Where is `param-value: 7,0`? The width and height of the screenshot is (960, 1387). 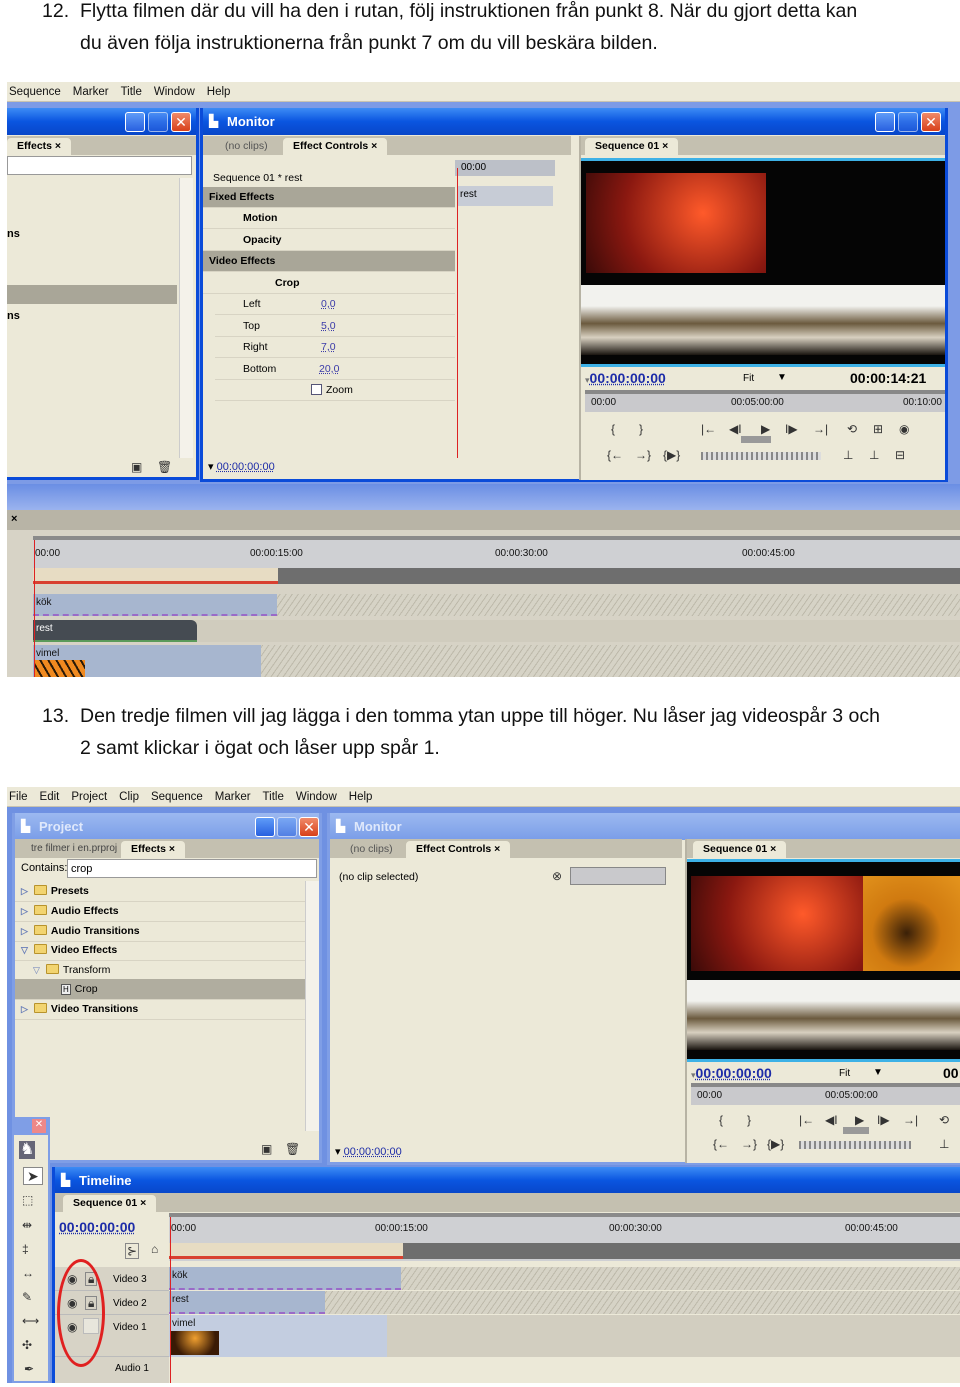 param-value: 7,0 is located at coordinates (328, 347).